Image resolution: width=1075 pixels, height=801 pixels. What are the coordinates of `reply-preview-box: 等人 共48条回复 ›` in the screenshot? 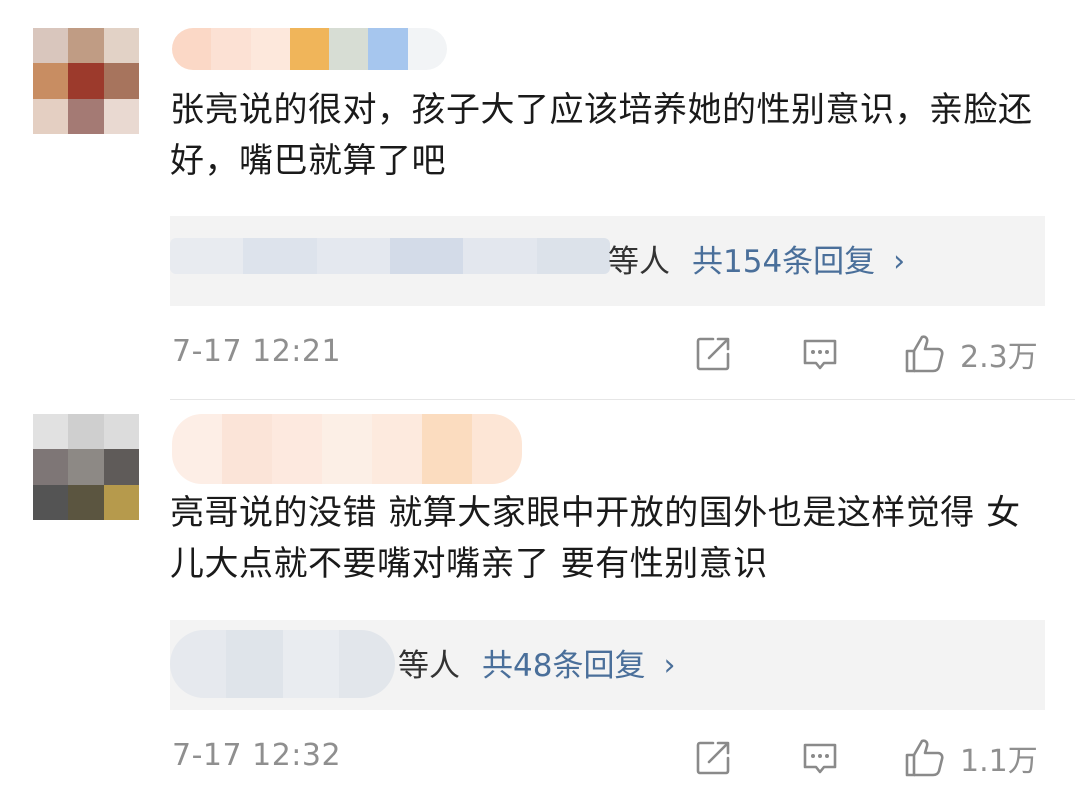 It's located at (607, 665).